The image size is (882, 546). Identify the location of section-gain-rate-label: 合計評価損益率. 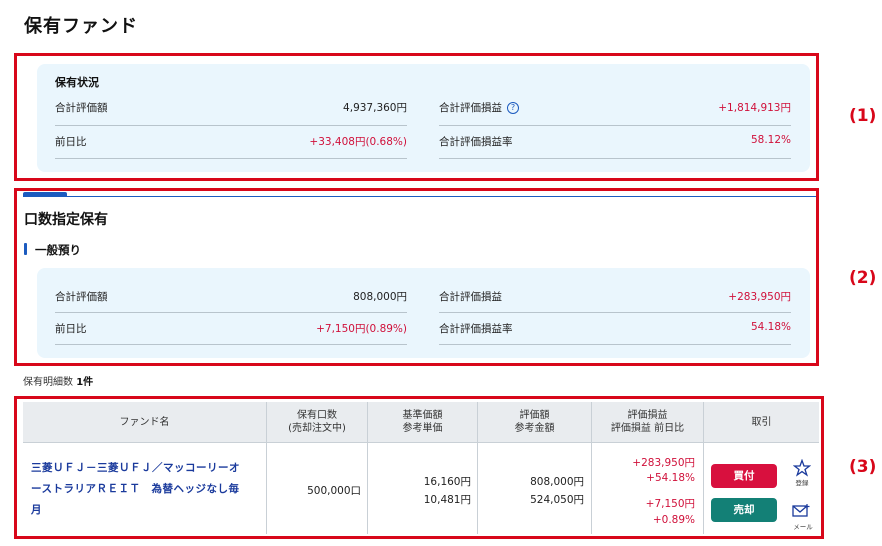
(476, 329).